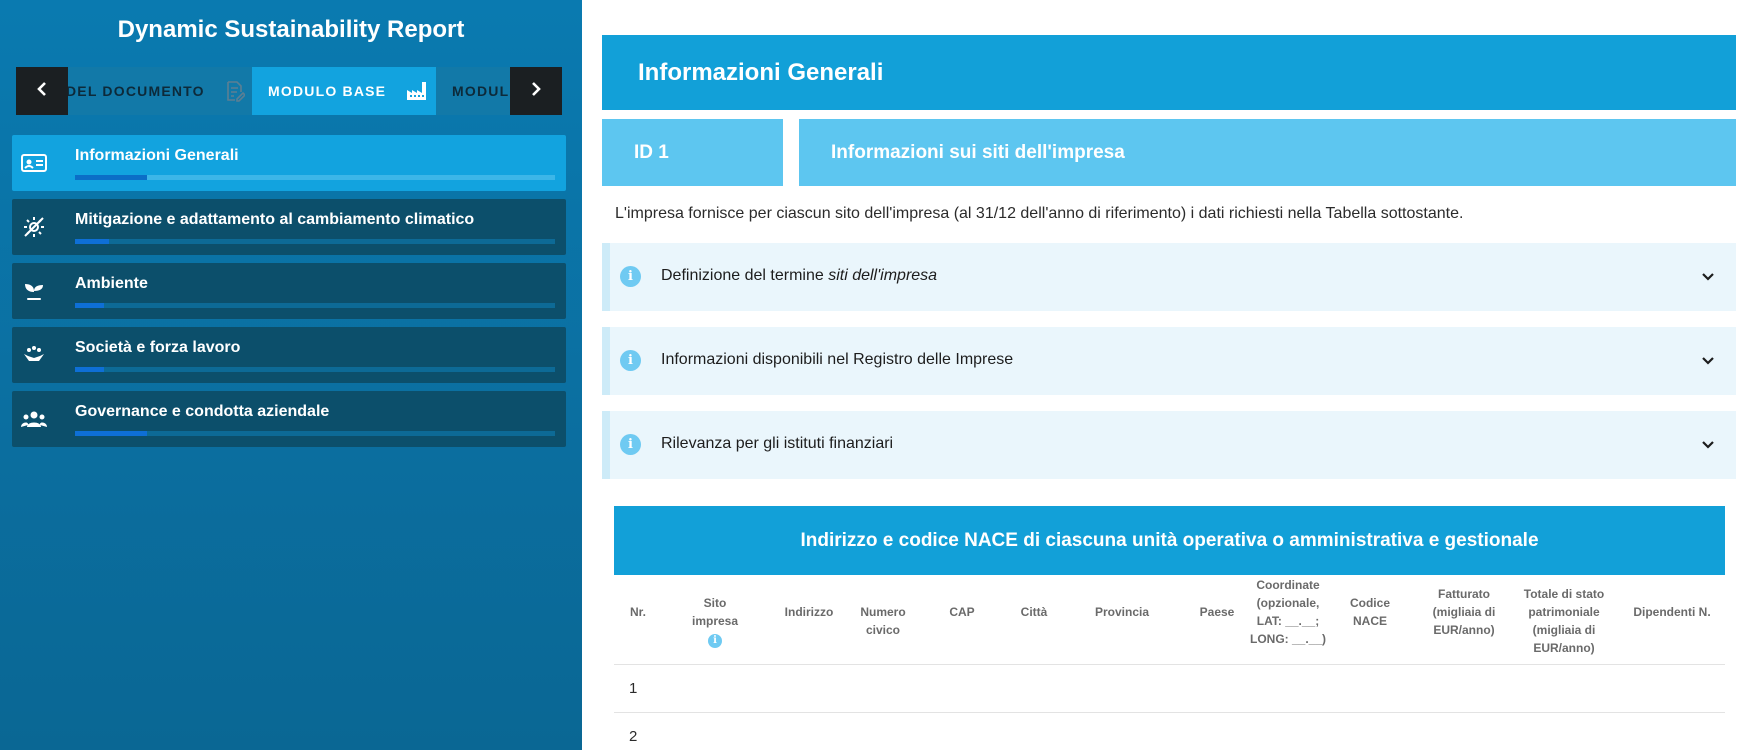 This screenshot has height=750, width=1750. What do you see at coordinates (1169, 445) in the screenshot?
I see `accordion-rilevanza: i Rilevanza per gli istituti finanziari` at bounding box center [1169, 445].